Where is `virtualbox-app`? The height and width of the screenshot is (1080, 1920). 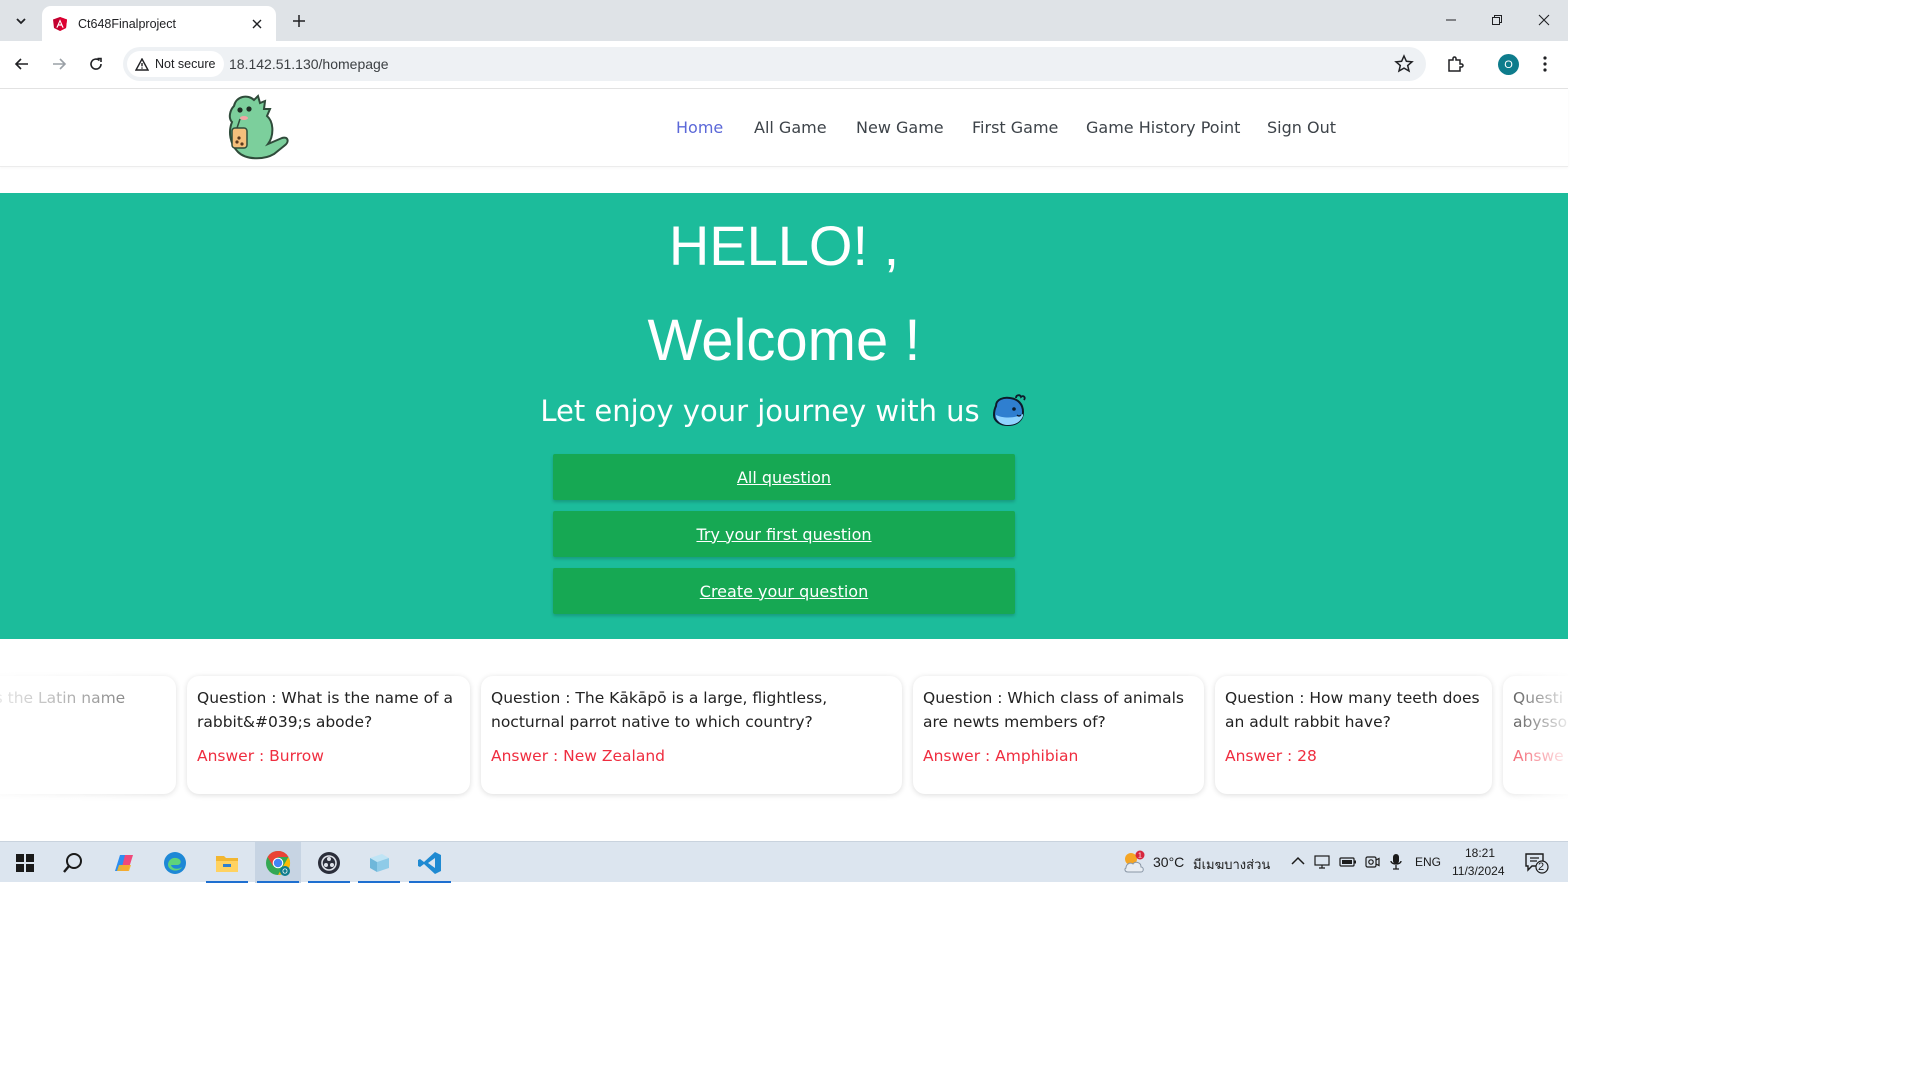 virtualbox-app is located at coordinates (379, 862).